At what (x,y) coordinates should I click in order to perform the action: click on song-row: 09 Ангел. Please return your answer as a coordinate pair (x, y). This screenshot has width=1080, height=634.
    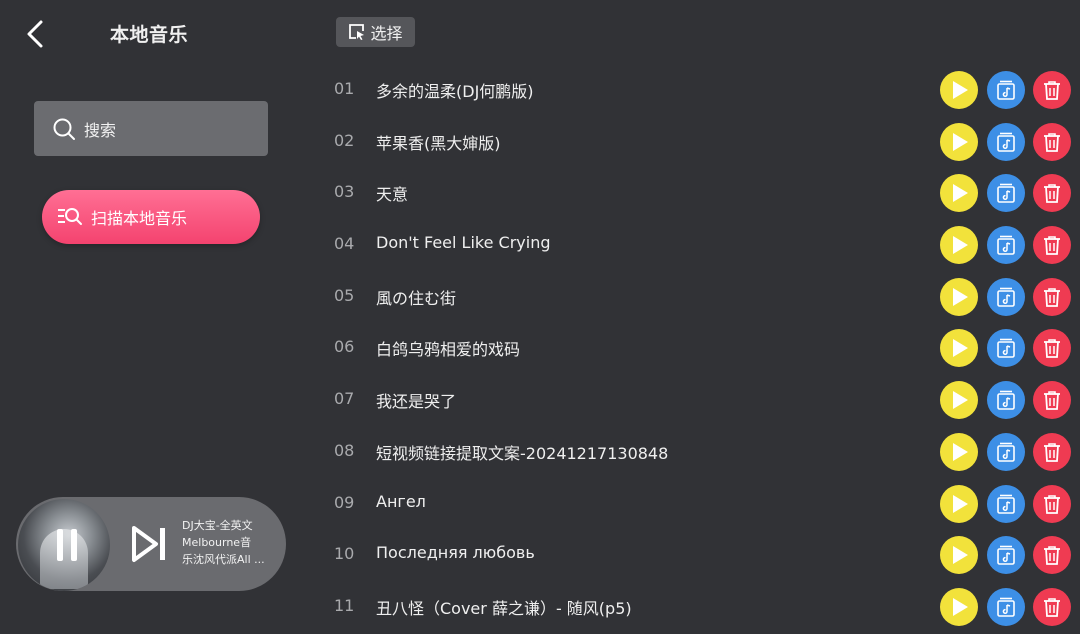
    Looking at the image, I should click on (700, 505).